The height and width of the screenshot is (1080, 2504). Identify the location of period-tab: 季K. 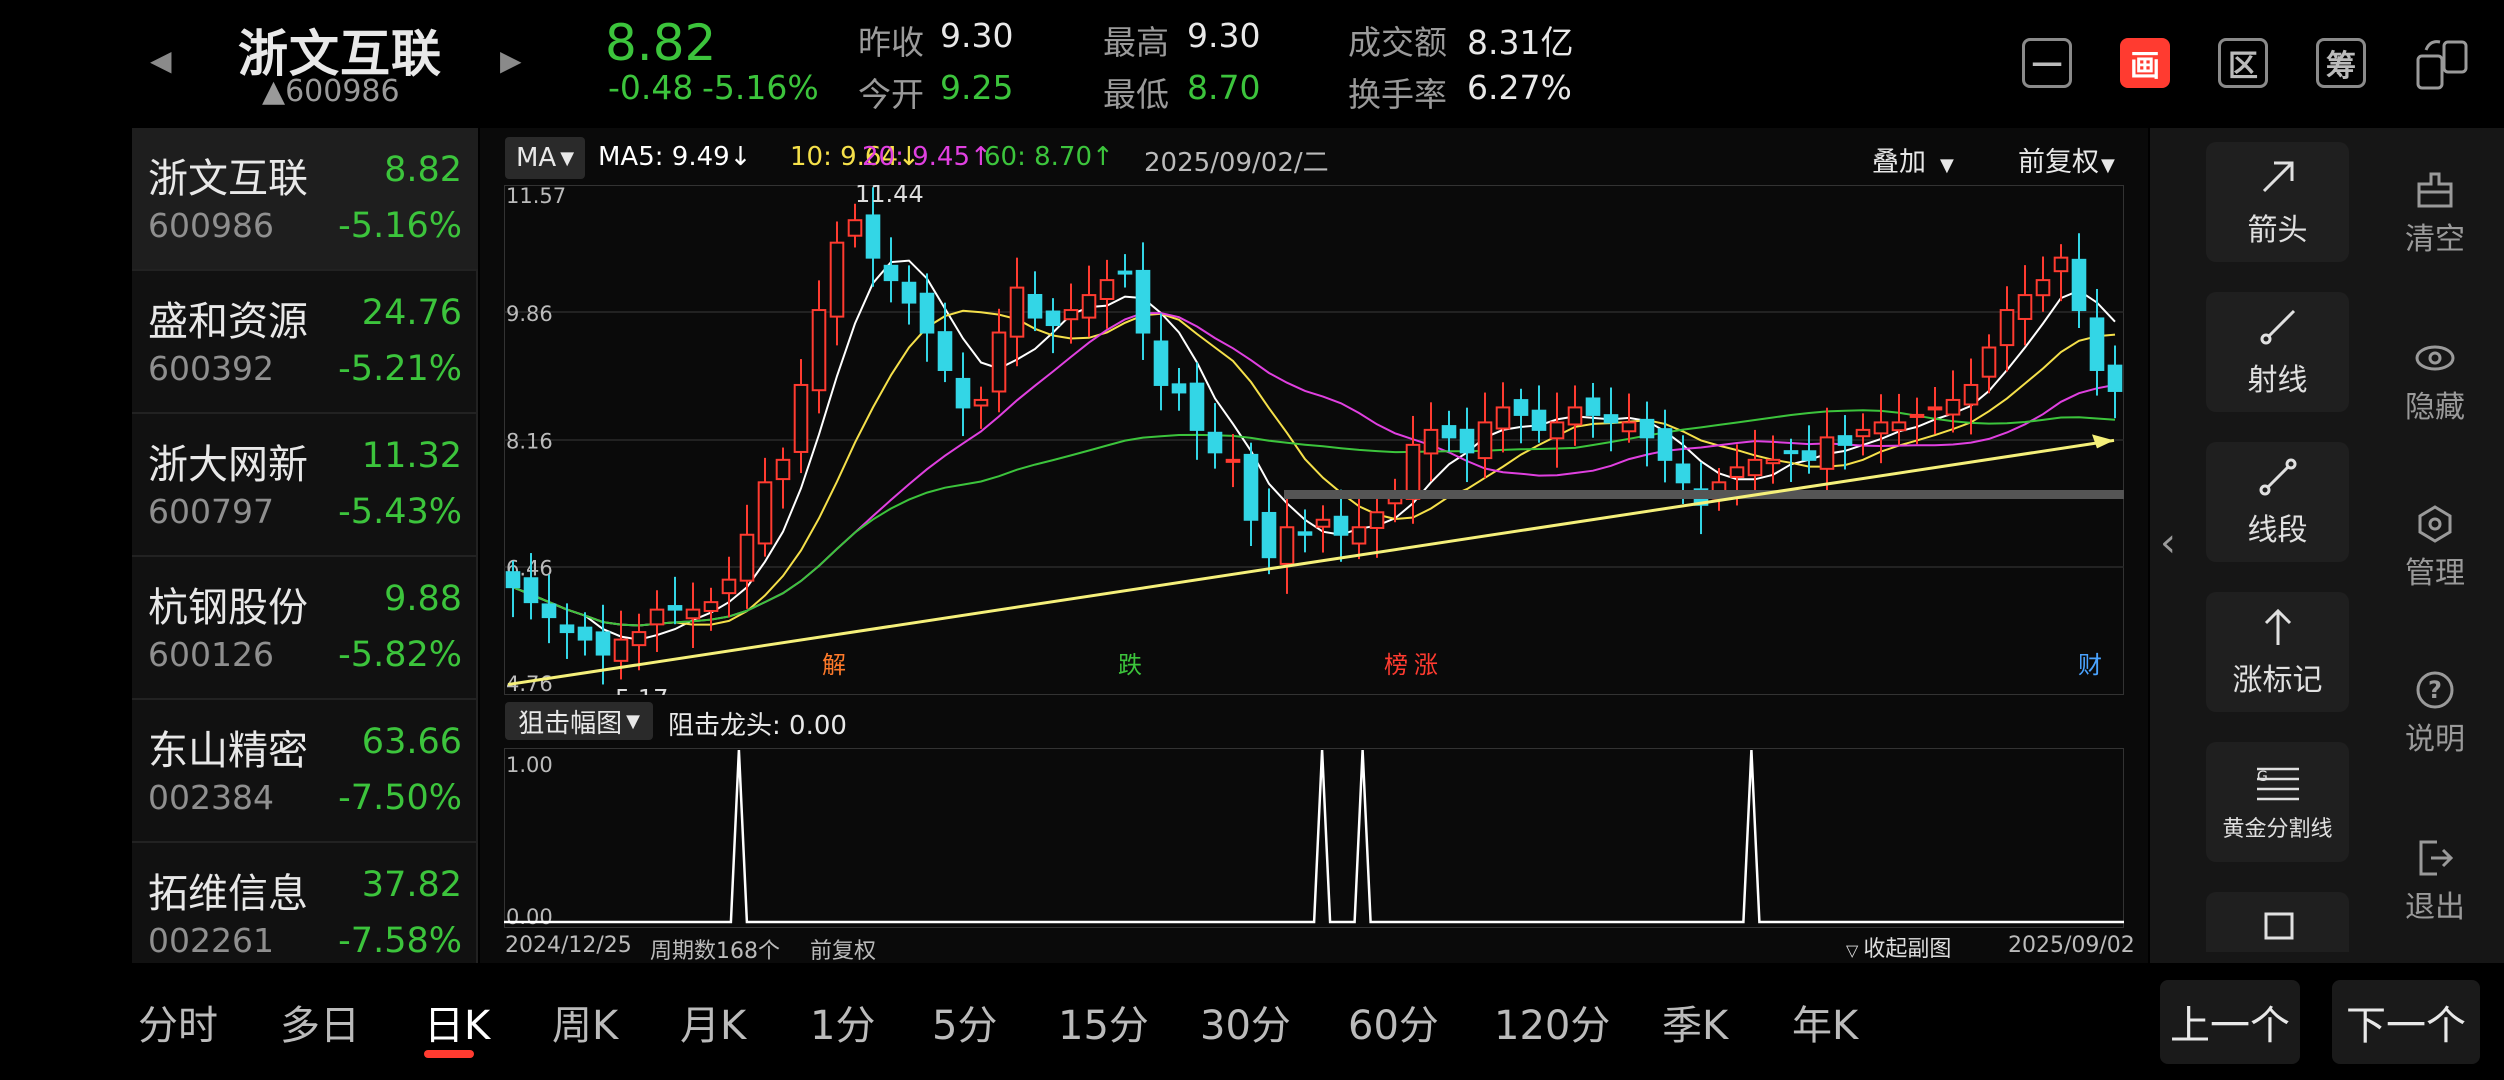
(1695, 1022).